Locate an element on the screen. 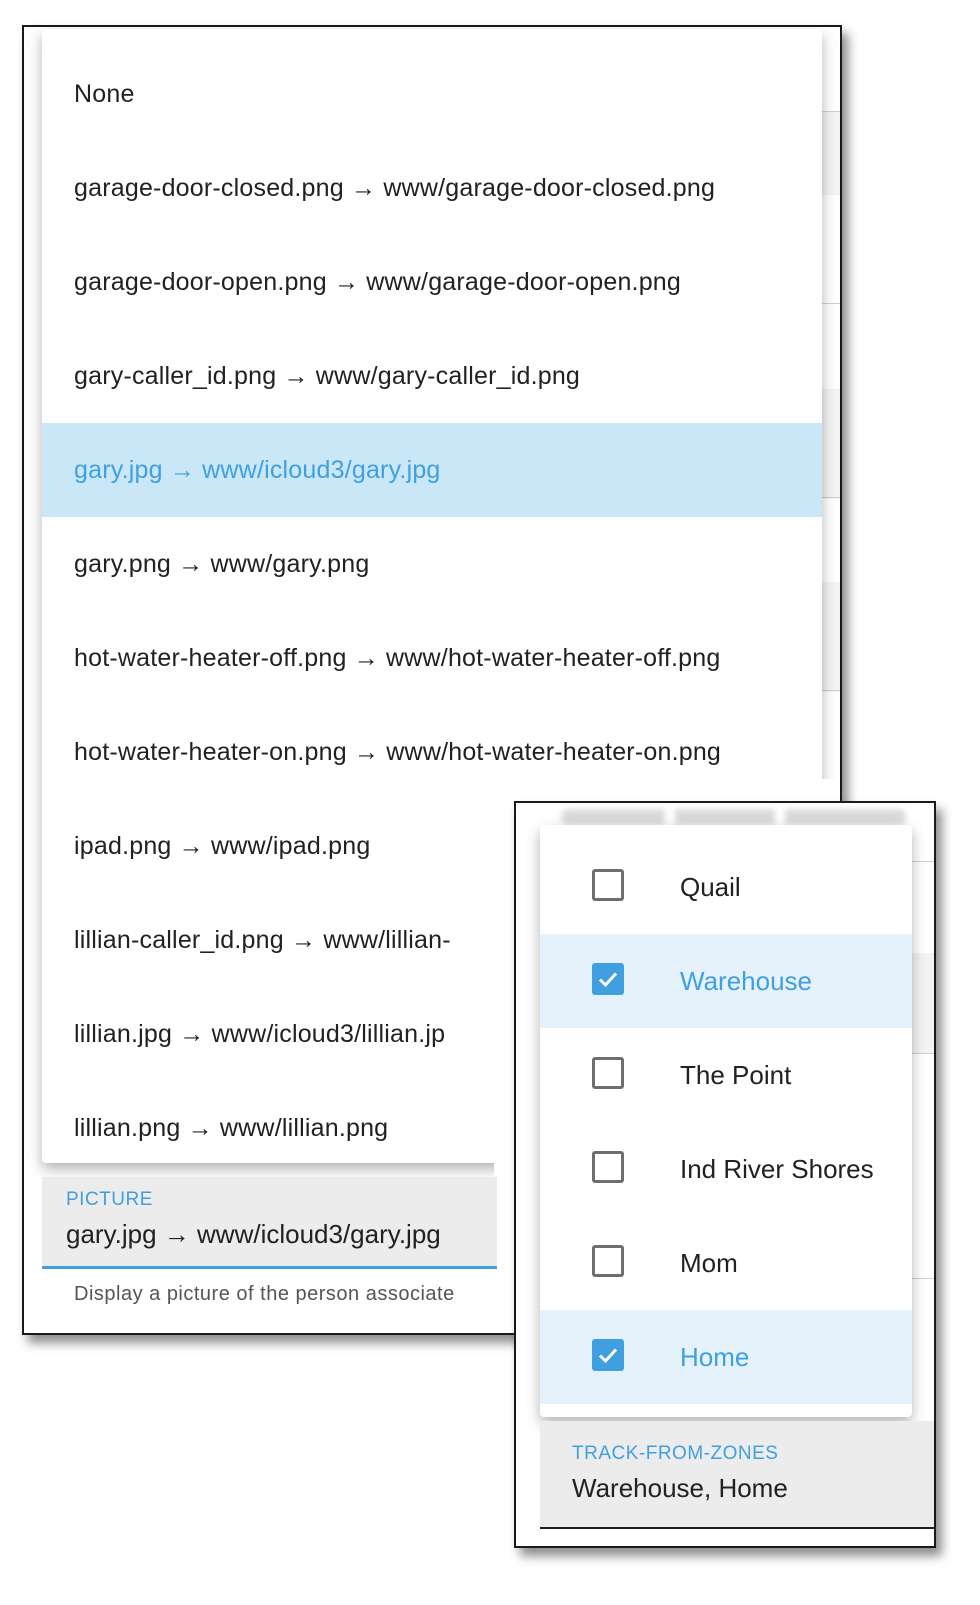 This screenshot has width=980, height=1605. track-from-zones-field: TRACK-FROM-ZONES Warehouse, Home is located at coordinates (737, 1475).